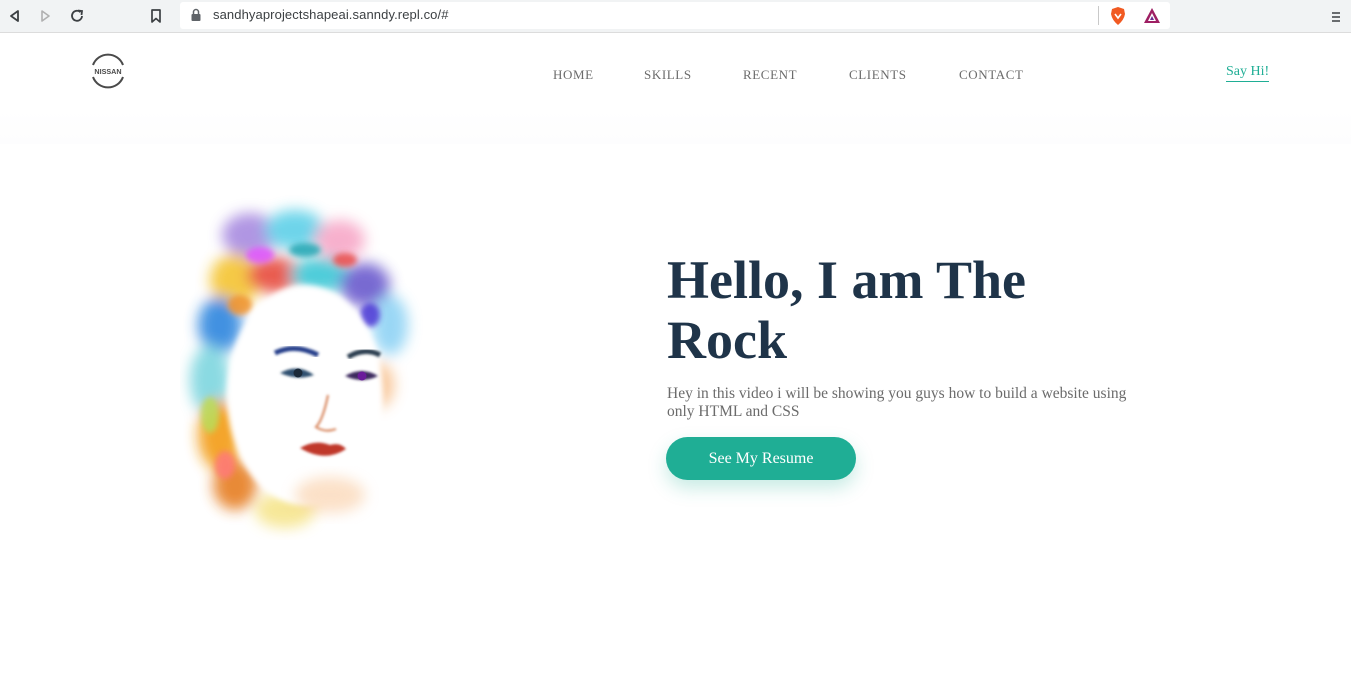 The image size is (1351, 692). I want to click on back-icon, so click(15, 16).